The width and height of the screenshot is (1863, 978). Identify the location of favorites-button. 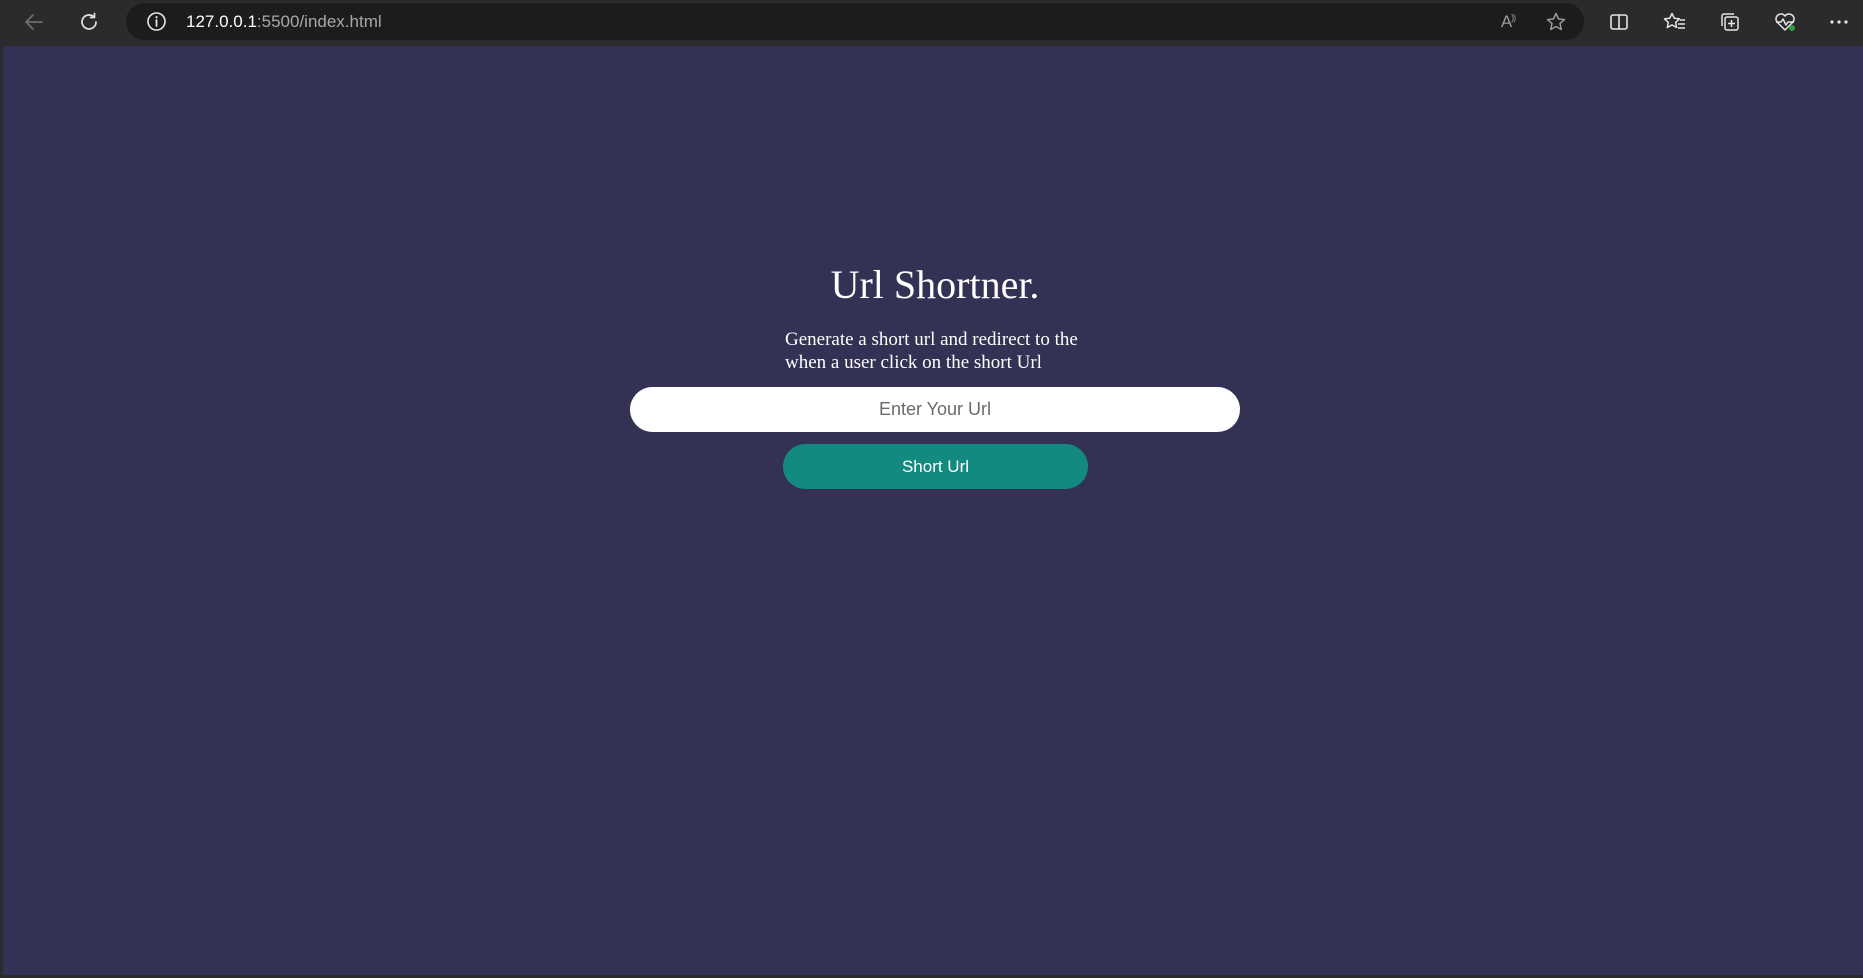
(1675, 22).